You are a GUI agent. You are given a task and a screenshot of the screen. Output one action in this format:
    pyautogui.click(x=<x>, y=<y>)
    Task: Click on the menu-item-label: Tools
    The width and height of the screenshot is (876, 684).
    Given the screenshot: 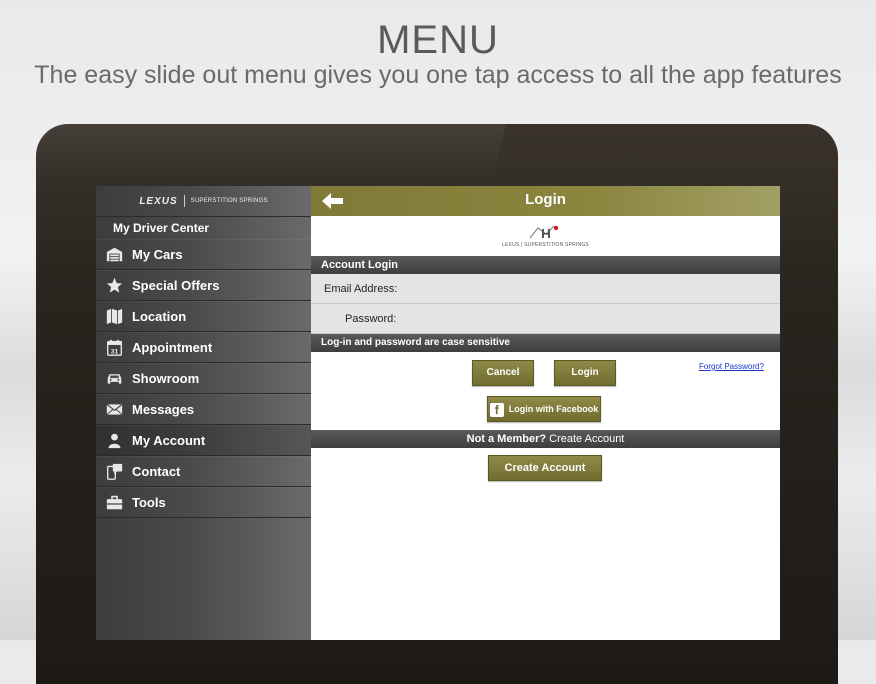 What is the action you would take?
    pyautogui.click(x=149, y=502)
    